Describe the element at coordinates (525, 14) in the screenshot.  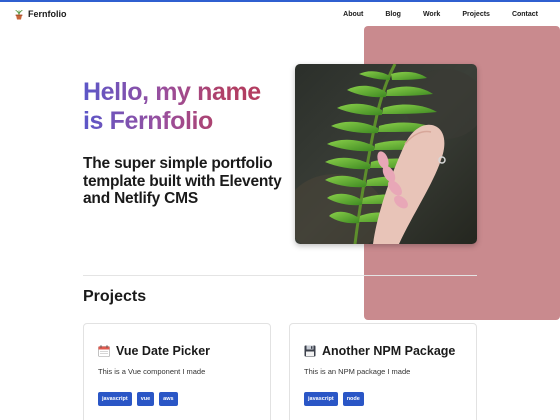
I see `nav-link-contact: Contact` at that location.